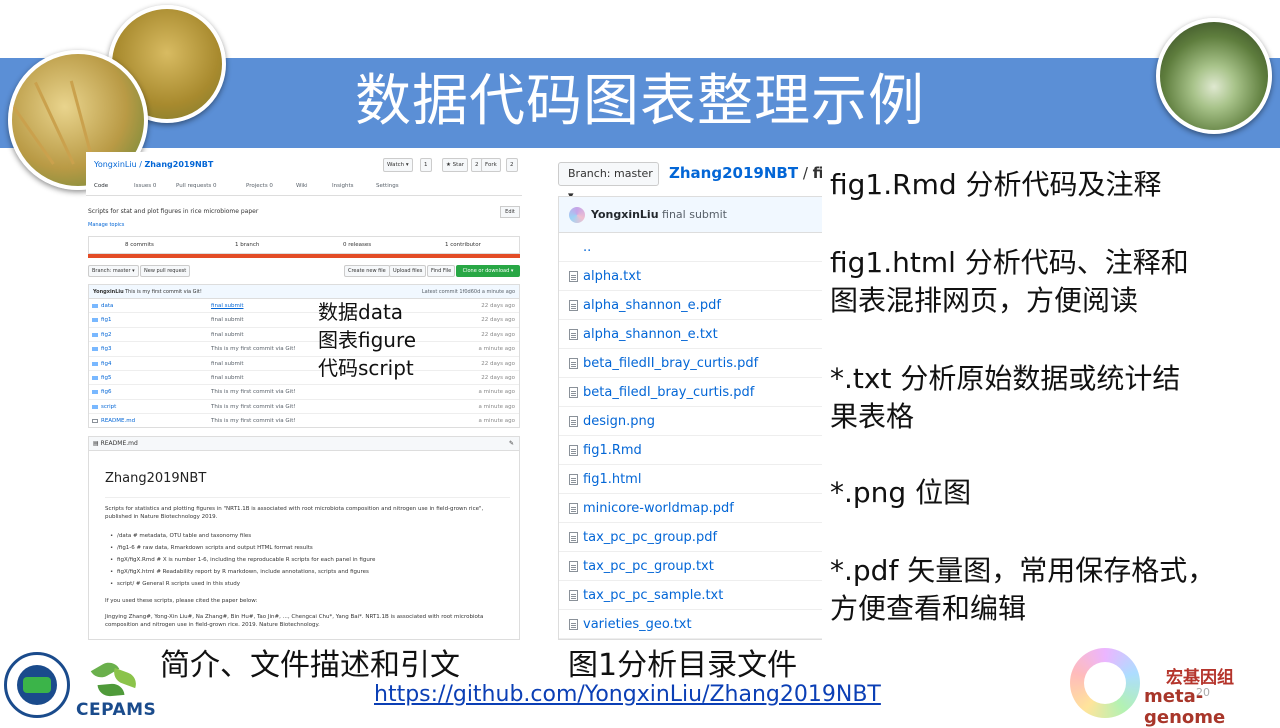 This screenshot has height=728, width=1280. I want to click on list-item: alpha.txt, so click(690, 276).